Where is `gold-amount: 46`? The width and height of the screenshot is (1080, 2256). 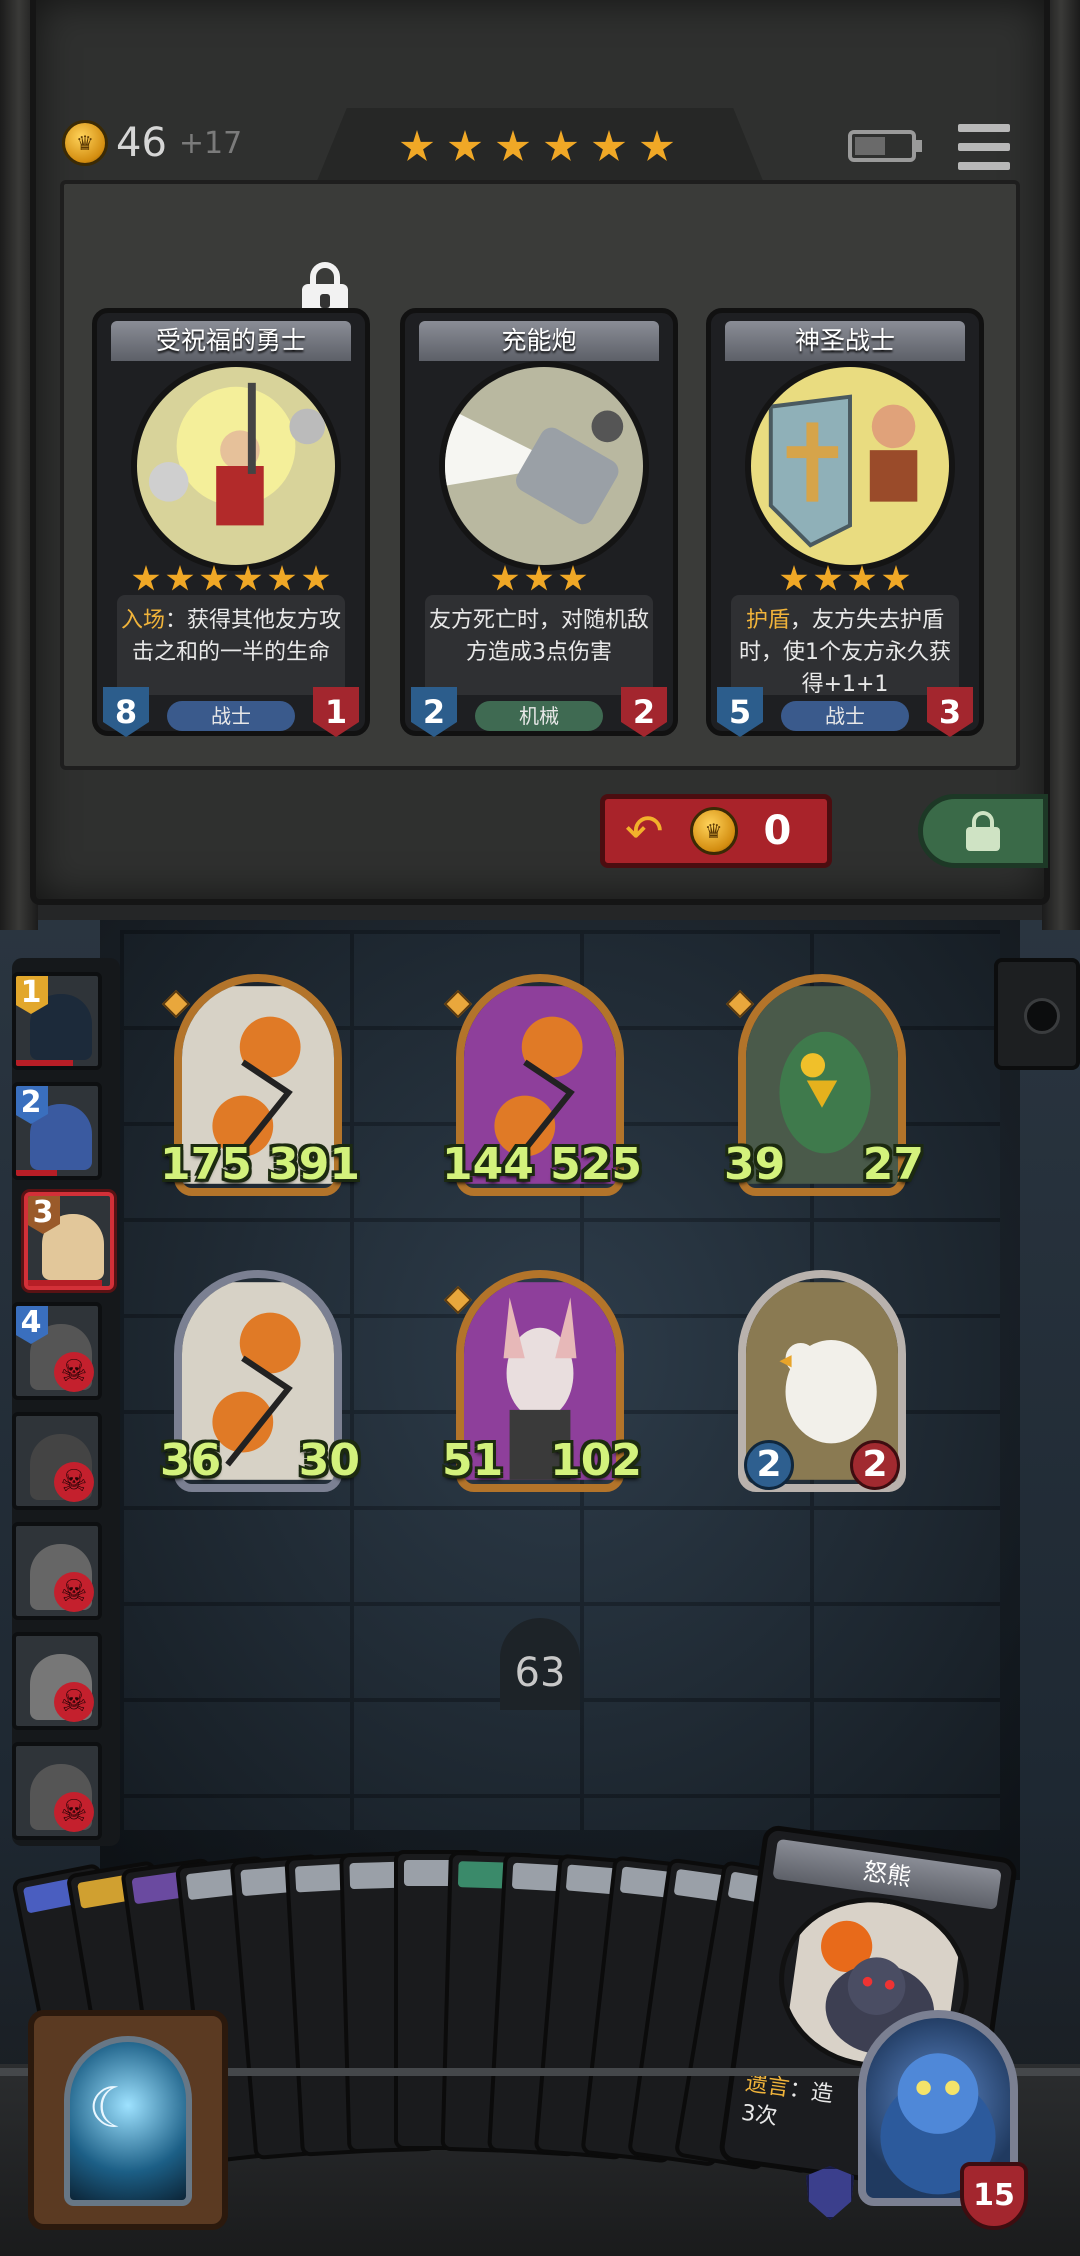
gold-amount: 46 is located at coordinates (141, 143).